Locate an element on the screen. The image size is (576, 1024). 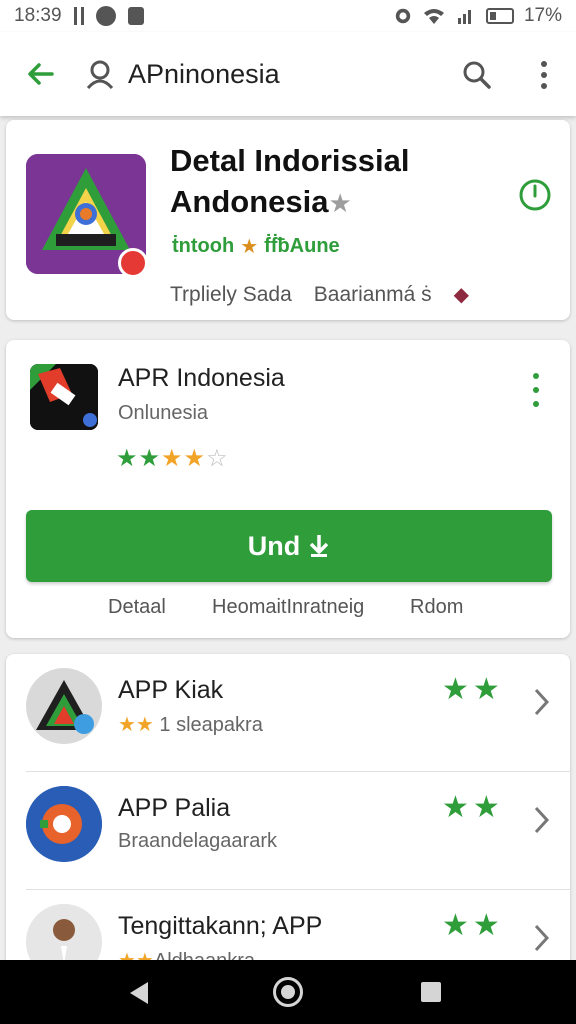
wifi-icon is located at coordinates (433, 16).